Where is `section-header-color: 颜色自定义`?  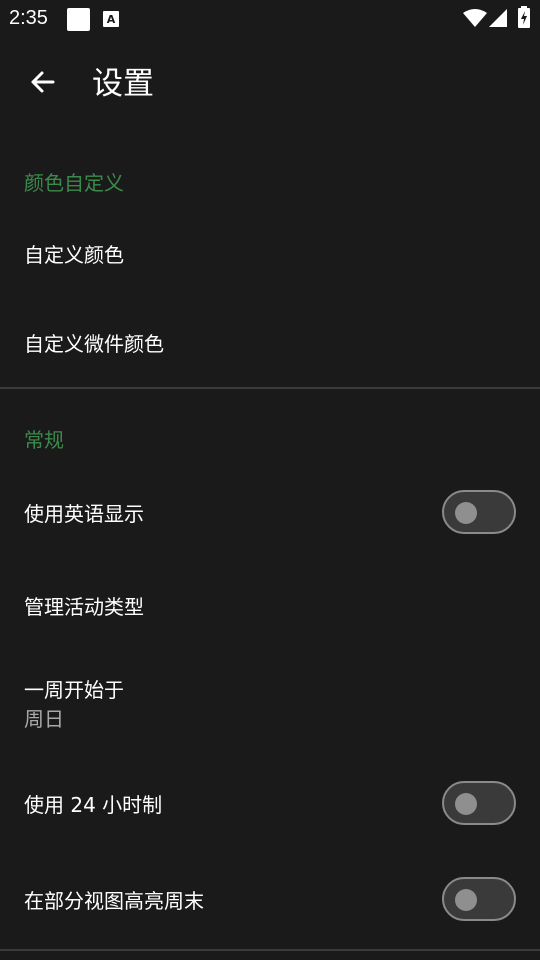 section-header-color: 颜色自定义 is located at coordinates (74, 183).